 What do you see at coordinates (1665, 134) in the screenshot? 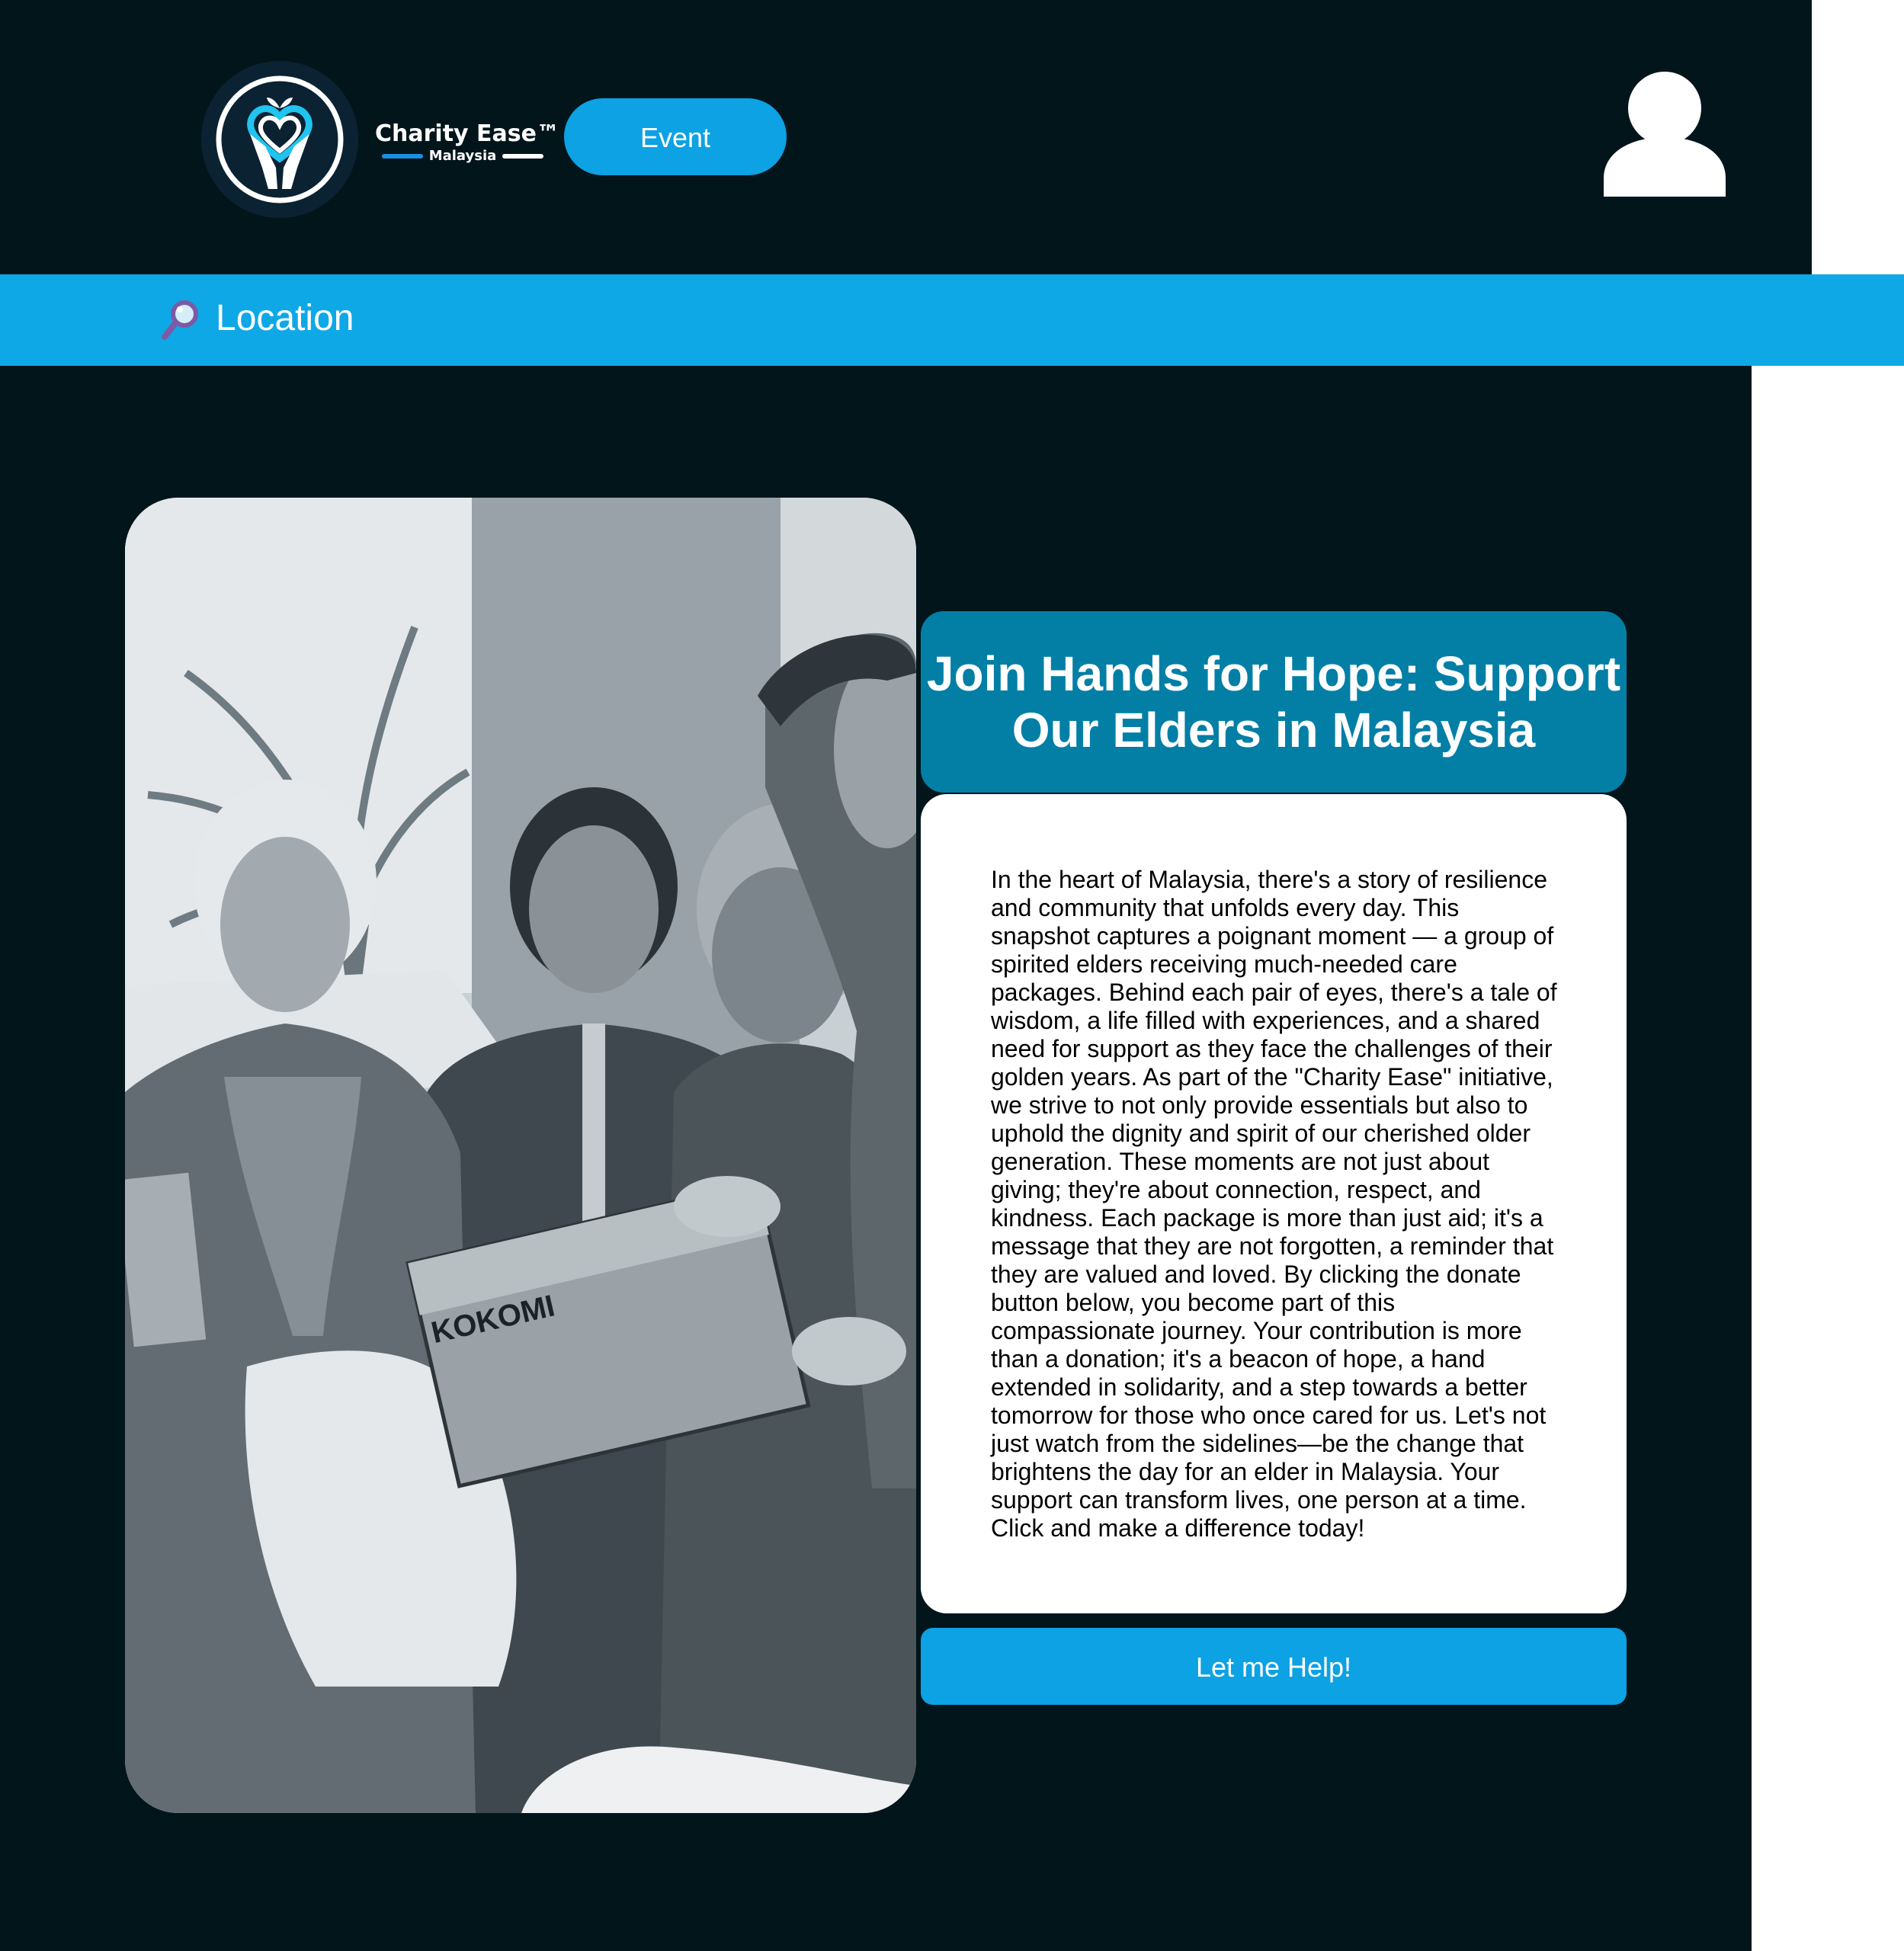
I see `user-icon` at bounding box center [1665, 134].